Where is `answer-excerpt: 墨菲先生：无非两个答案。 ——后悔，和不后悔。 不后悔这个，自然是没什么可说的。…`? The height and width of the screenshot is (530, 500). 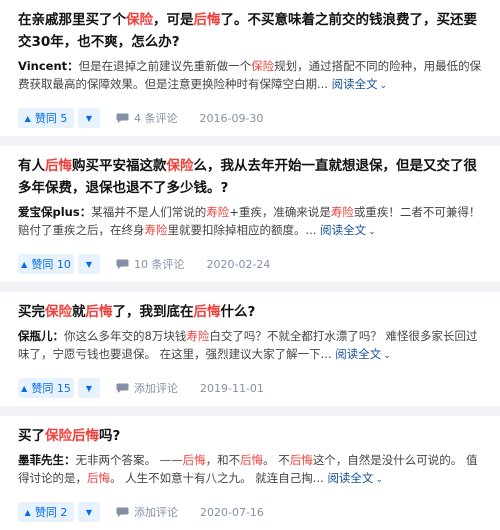
answer-excerpt: 墨菲先生：无非两个答案。 ——后悔，和不后悔。 不后悔这个，自然是没什么可说的。… is located at coordinates (250, 470).